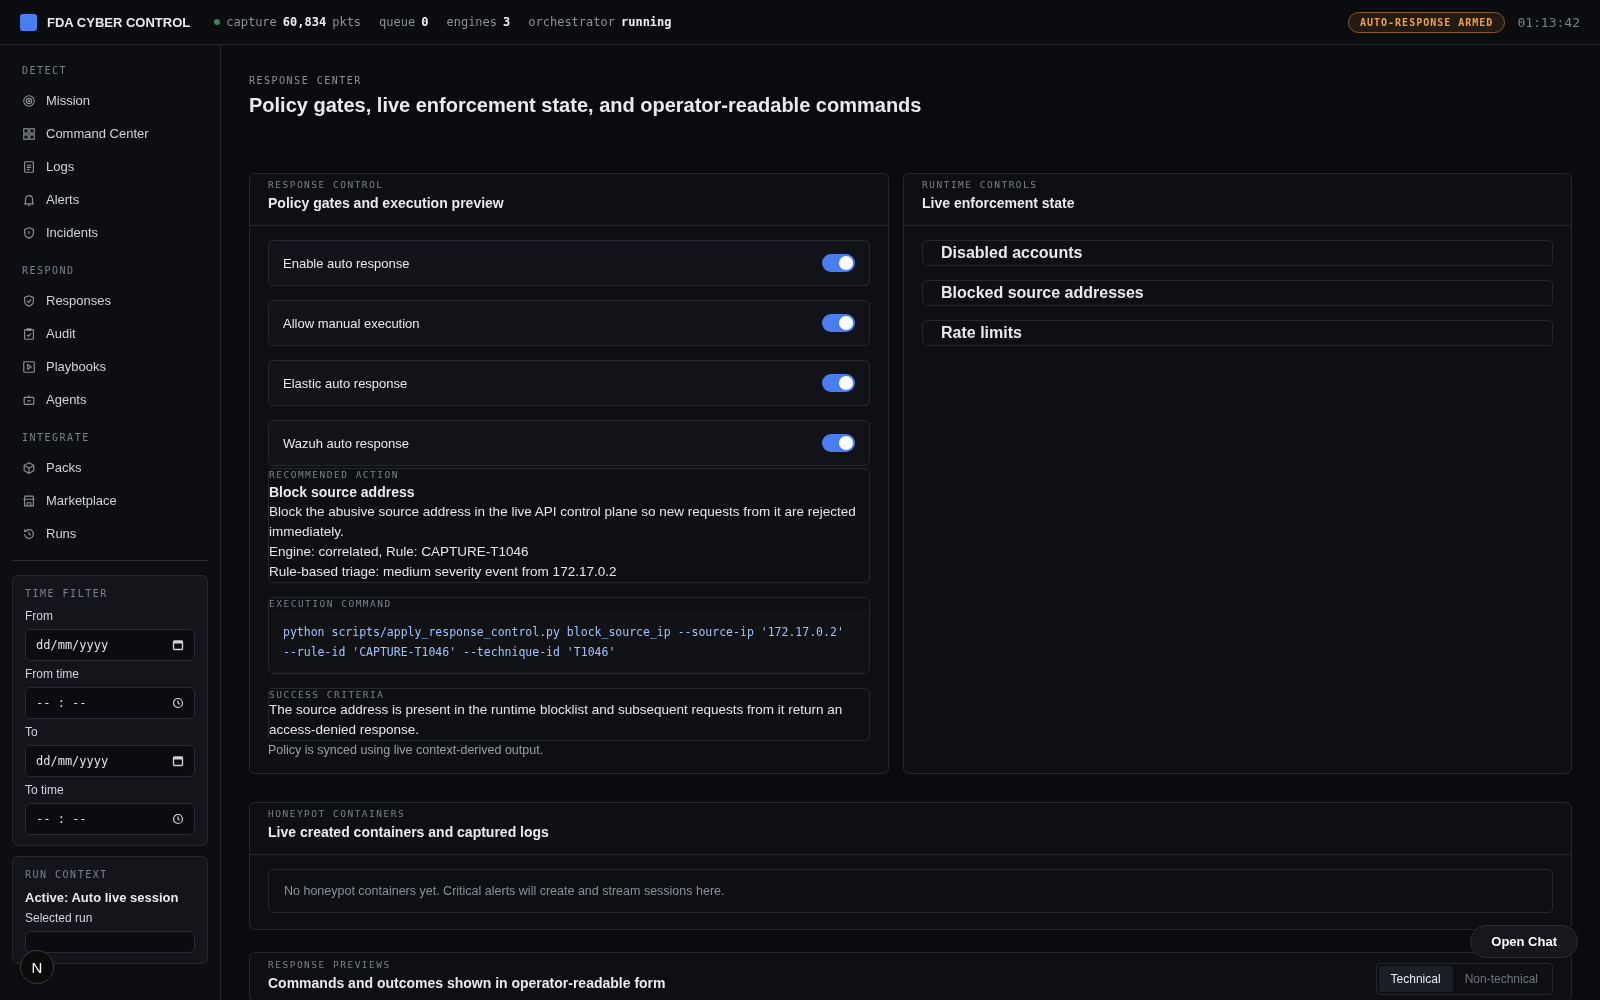  Describe the element at coordinates (28, 22) in the screenshot. I see `logo-icon` at that location.